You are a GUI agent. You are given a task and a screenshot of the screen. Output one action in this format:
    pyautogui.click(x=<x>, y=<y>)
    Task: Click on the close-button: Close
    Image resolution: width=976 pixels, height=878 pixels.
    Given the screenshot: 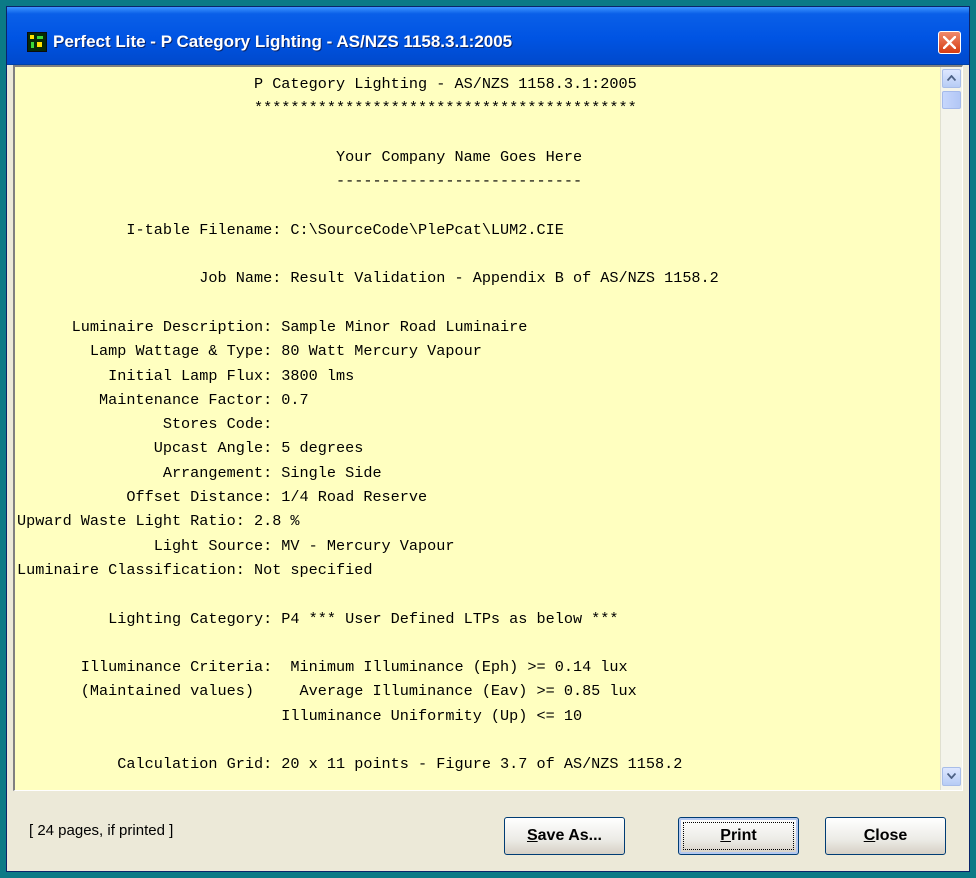 What is the action you would take?
    pyautogui.click(x=885, y=836)
    